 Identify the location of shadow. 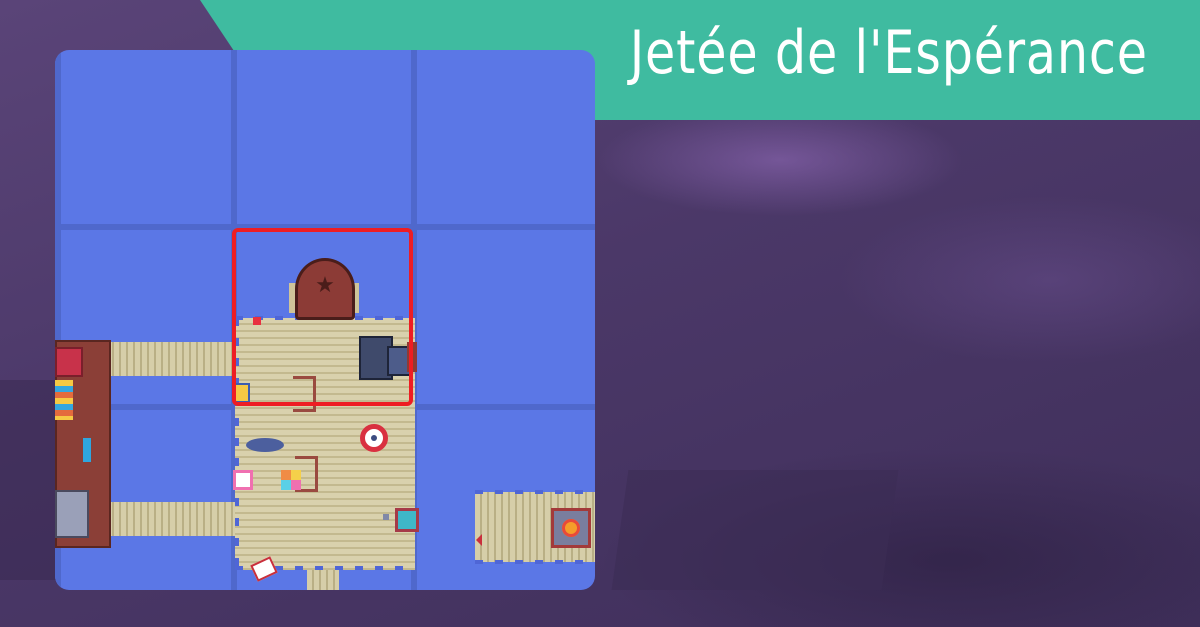
(265, 445).